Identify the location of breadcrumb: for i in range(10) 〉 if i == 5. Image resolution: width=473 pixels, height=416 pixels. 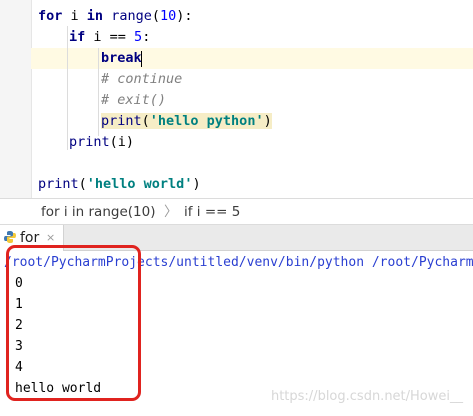
(236, 211).